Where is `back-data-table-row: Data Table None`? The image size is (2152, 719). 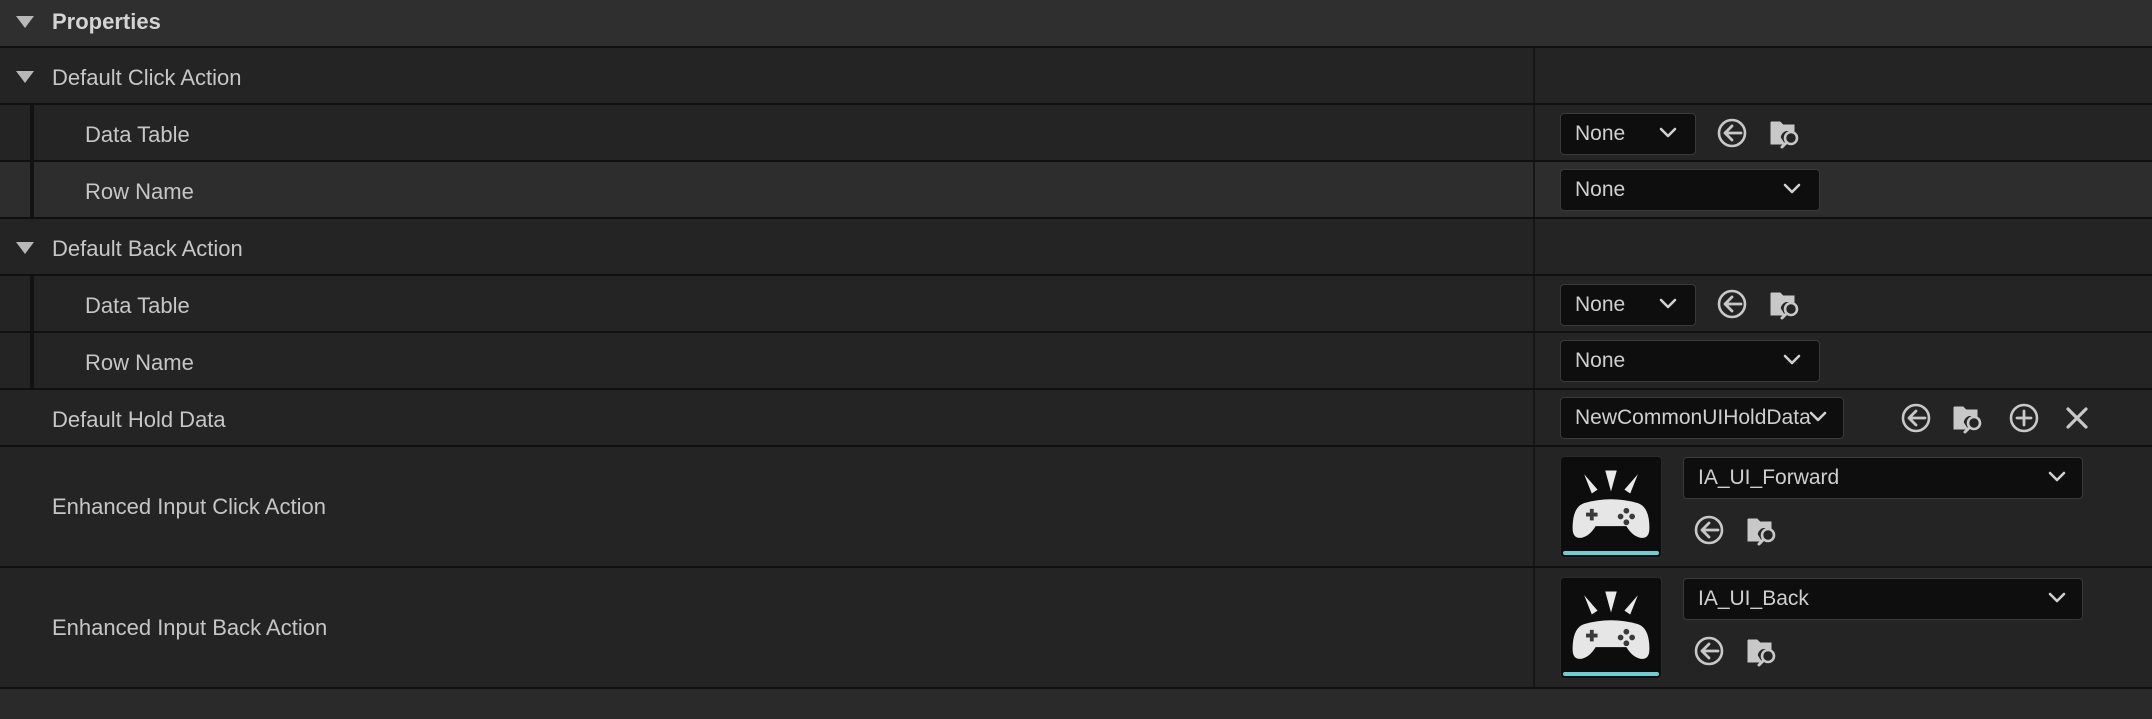 back-data-table-row: Data Table None is located at coordinates (1076, 304).